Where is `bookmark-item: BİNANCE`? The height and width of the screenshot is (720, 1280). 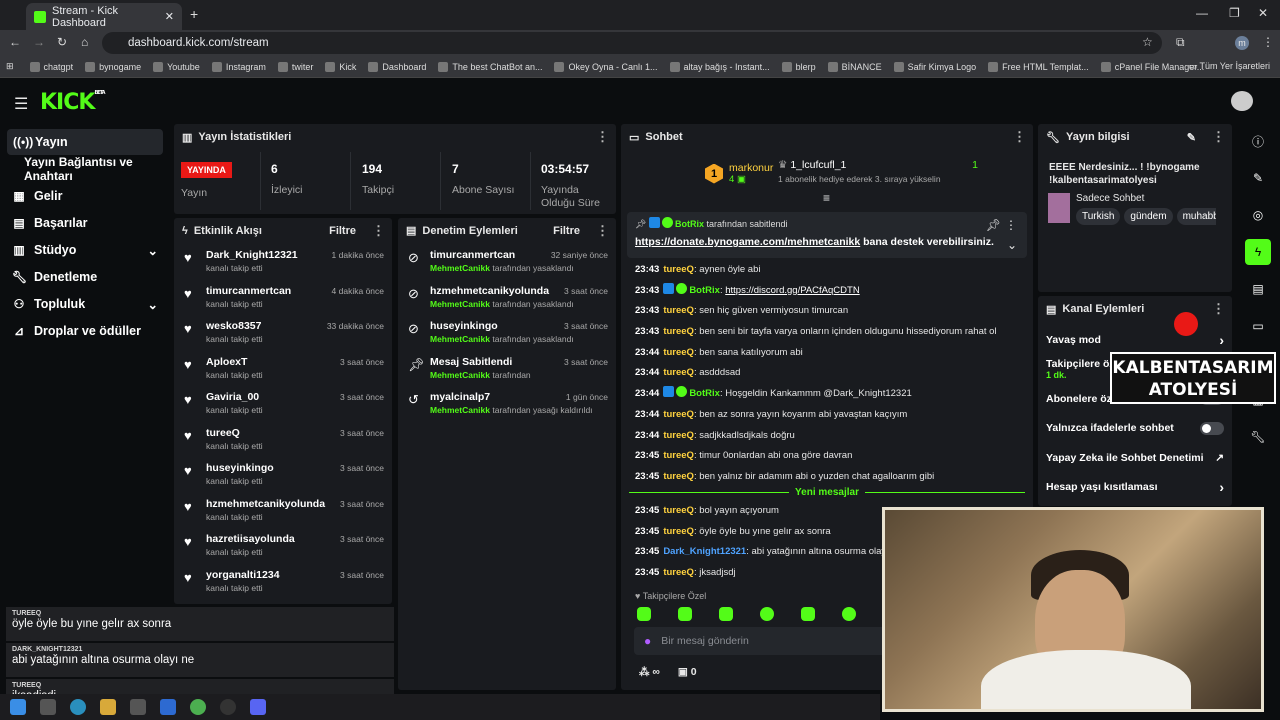 bookmark-item: BİNANCE is located at coordinates (854, 66).